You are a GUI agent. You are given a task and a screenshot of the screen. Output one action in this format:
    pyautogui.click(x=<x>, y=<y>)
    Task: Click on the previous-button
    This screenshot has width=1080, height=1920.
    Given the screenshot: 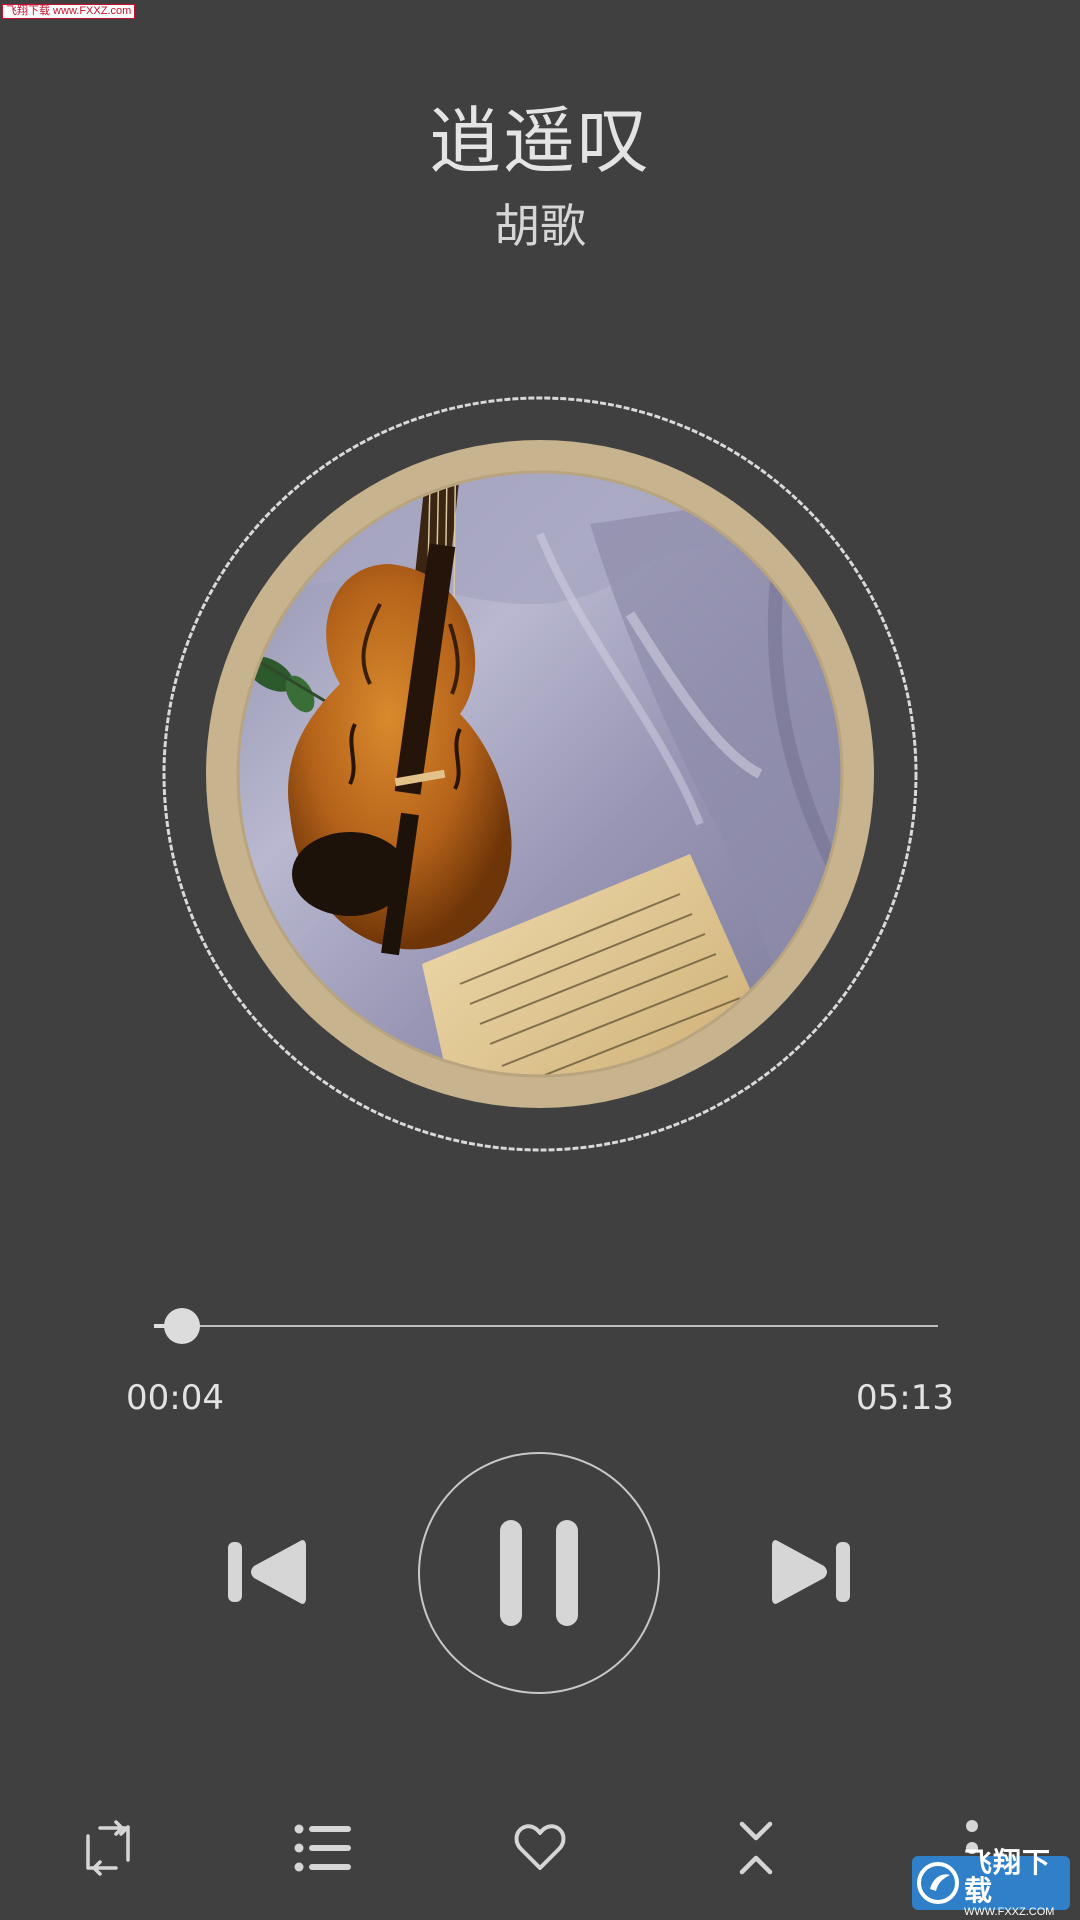 What is the action you would take?
    pyautogui.click(x=264, y=1572)
    